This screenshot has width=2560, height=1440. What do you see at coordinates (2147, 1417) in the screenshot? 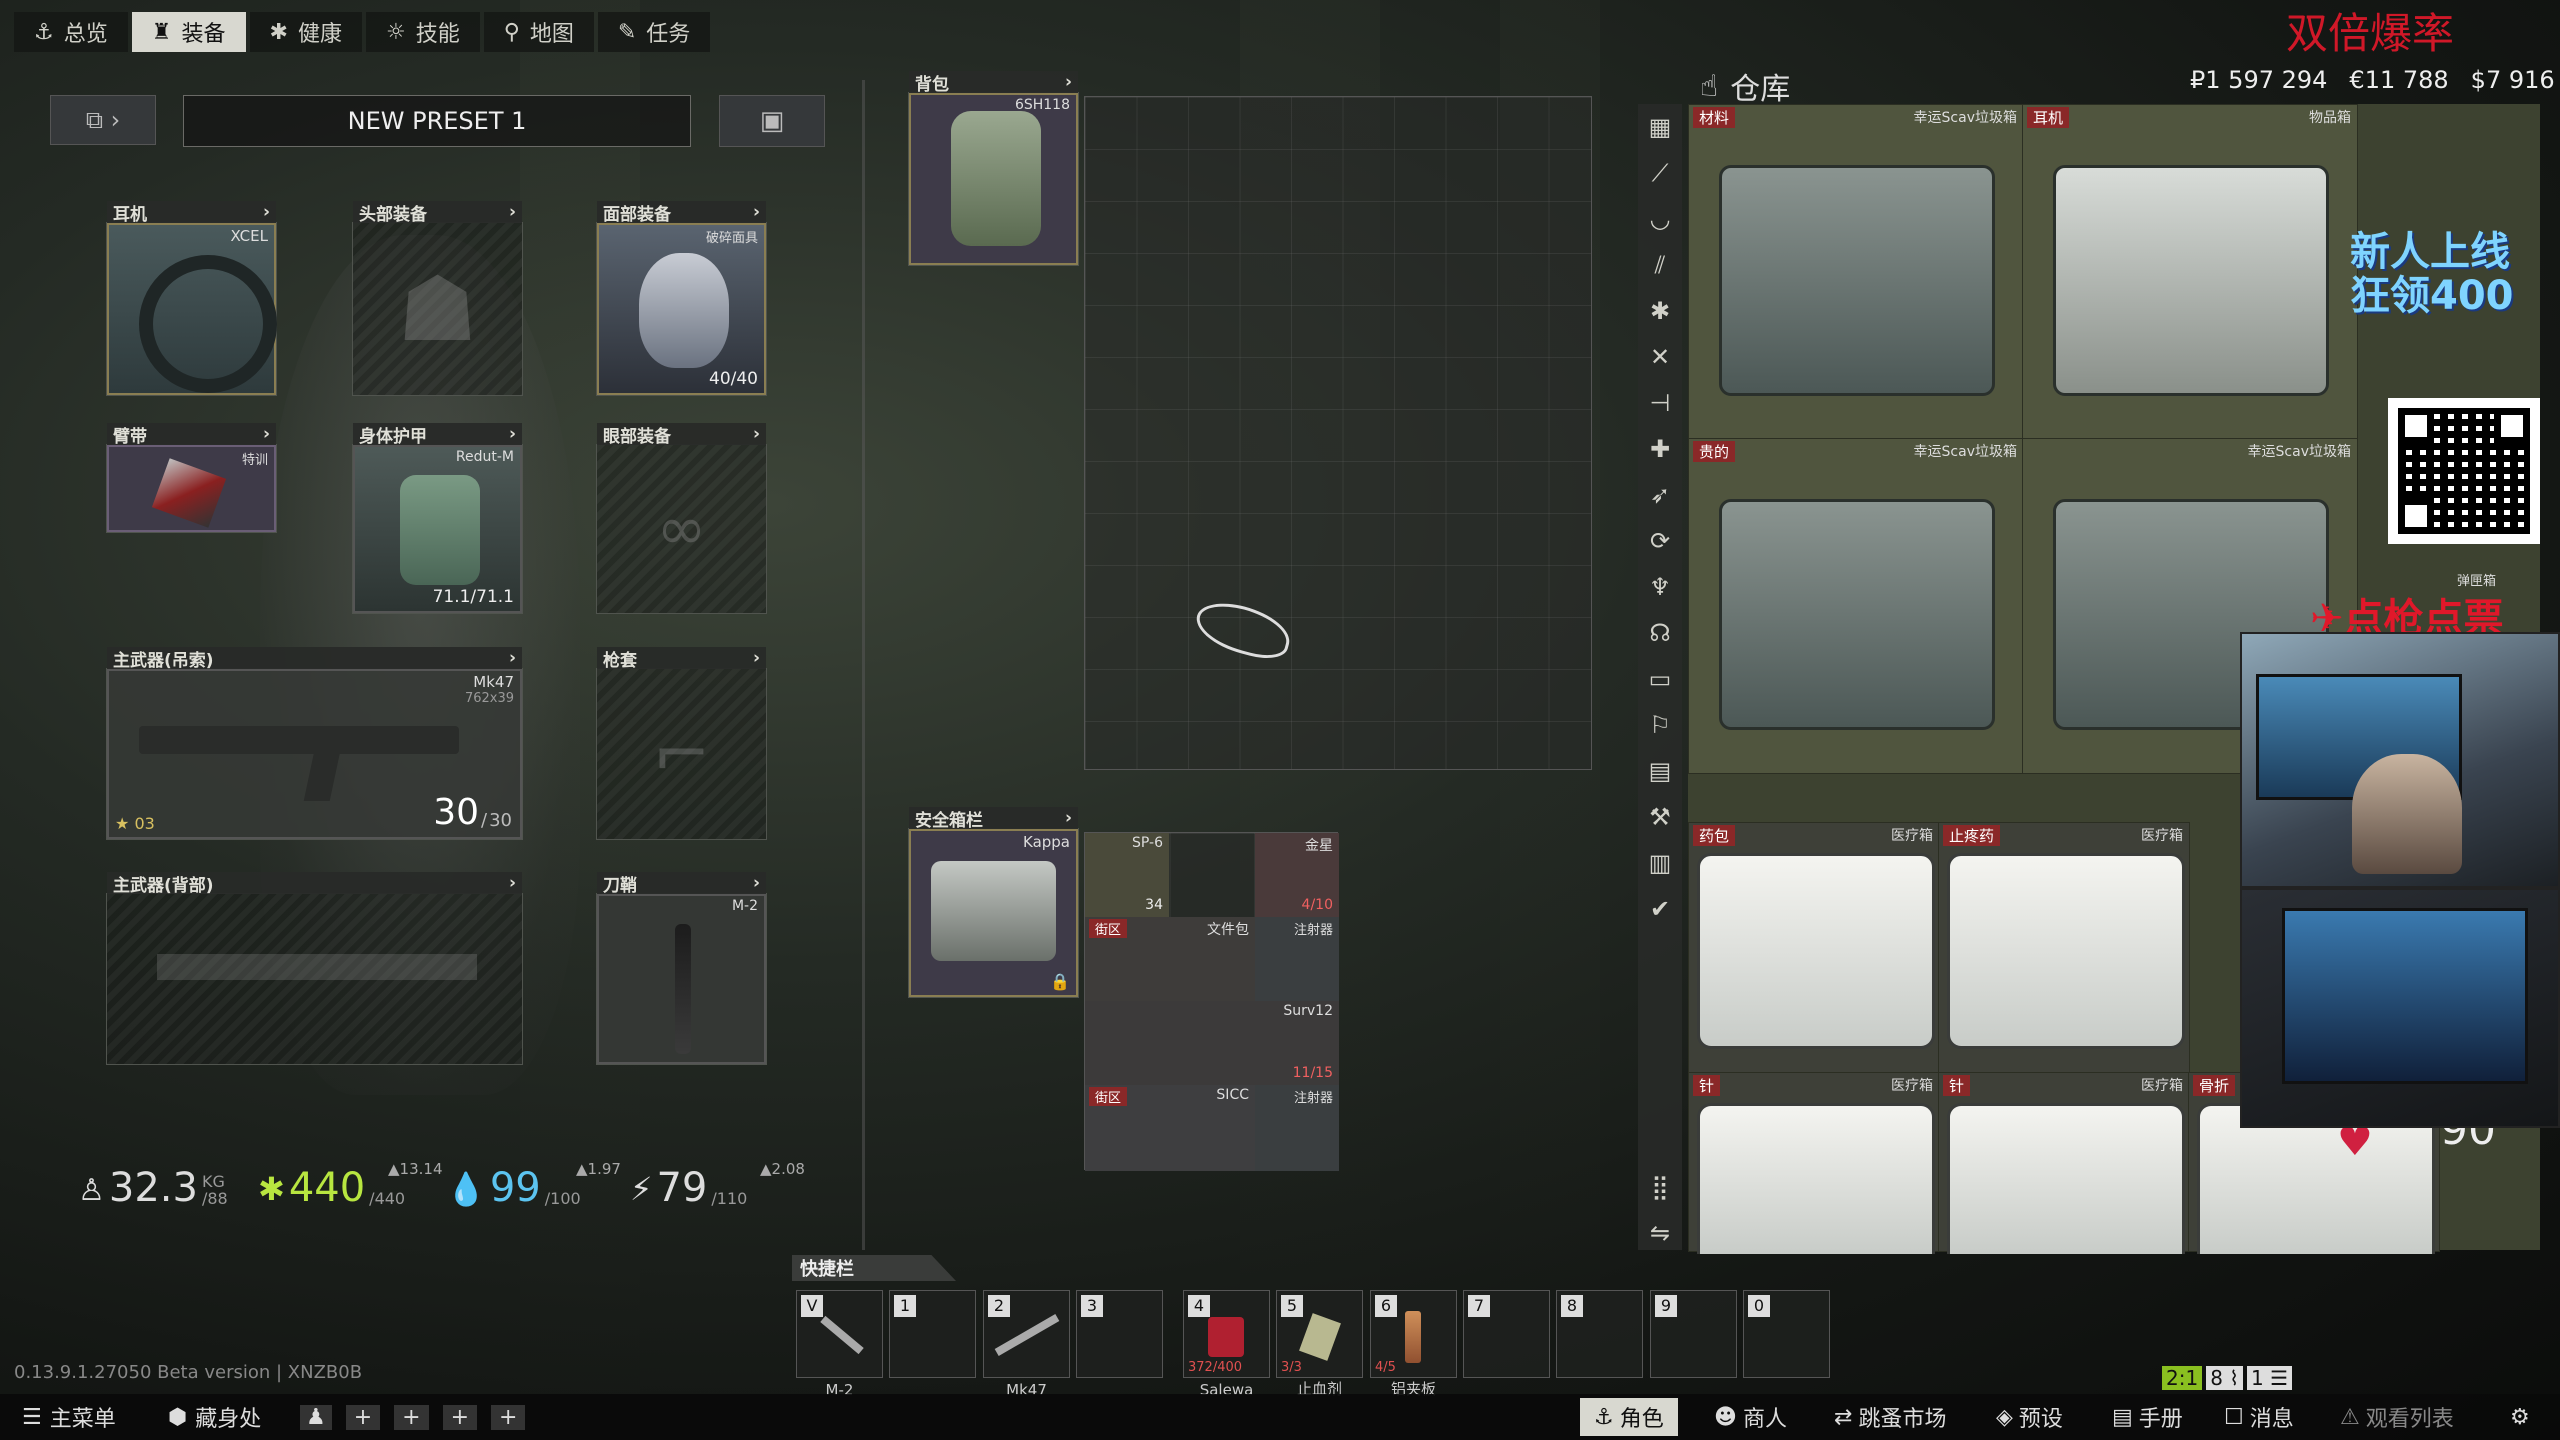
I see `handbook-button: ▤ 手册` at bounding box center [2147, 1417].